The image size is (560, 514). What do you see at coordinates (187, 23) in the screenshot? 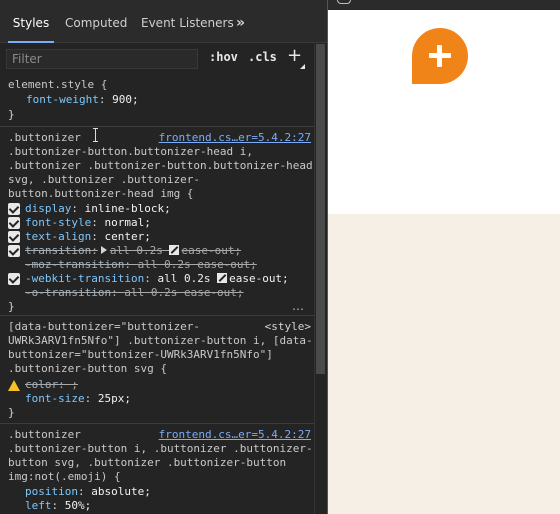
I see `tab-event-listeners: Event Listeners` at bounding box center [187, 23].